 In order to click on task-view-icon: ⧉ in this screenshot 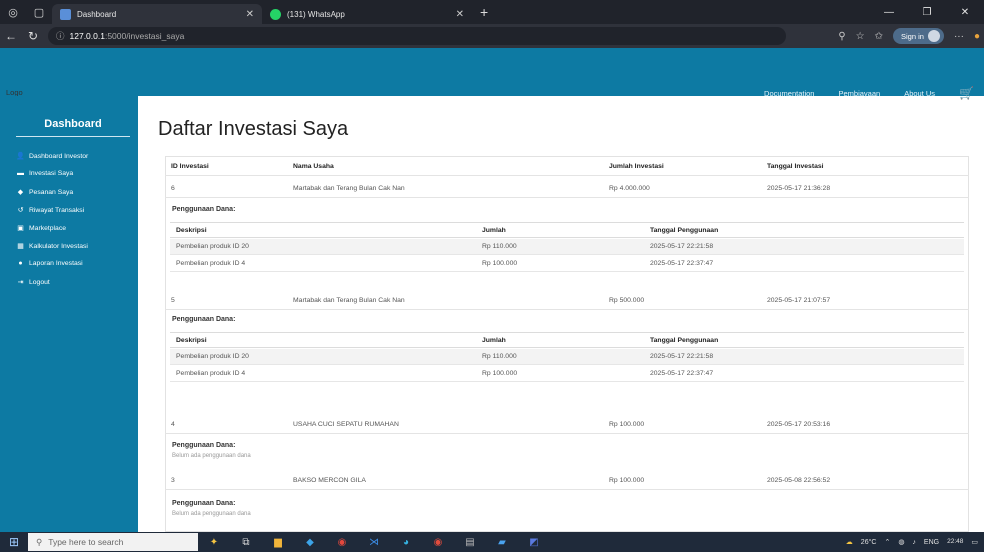, I will do `click(246, 542)`.